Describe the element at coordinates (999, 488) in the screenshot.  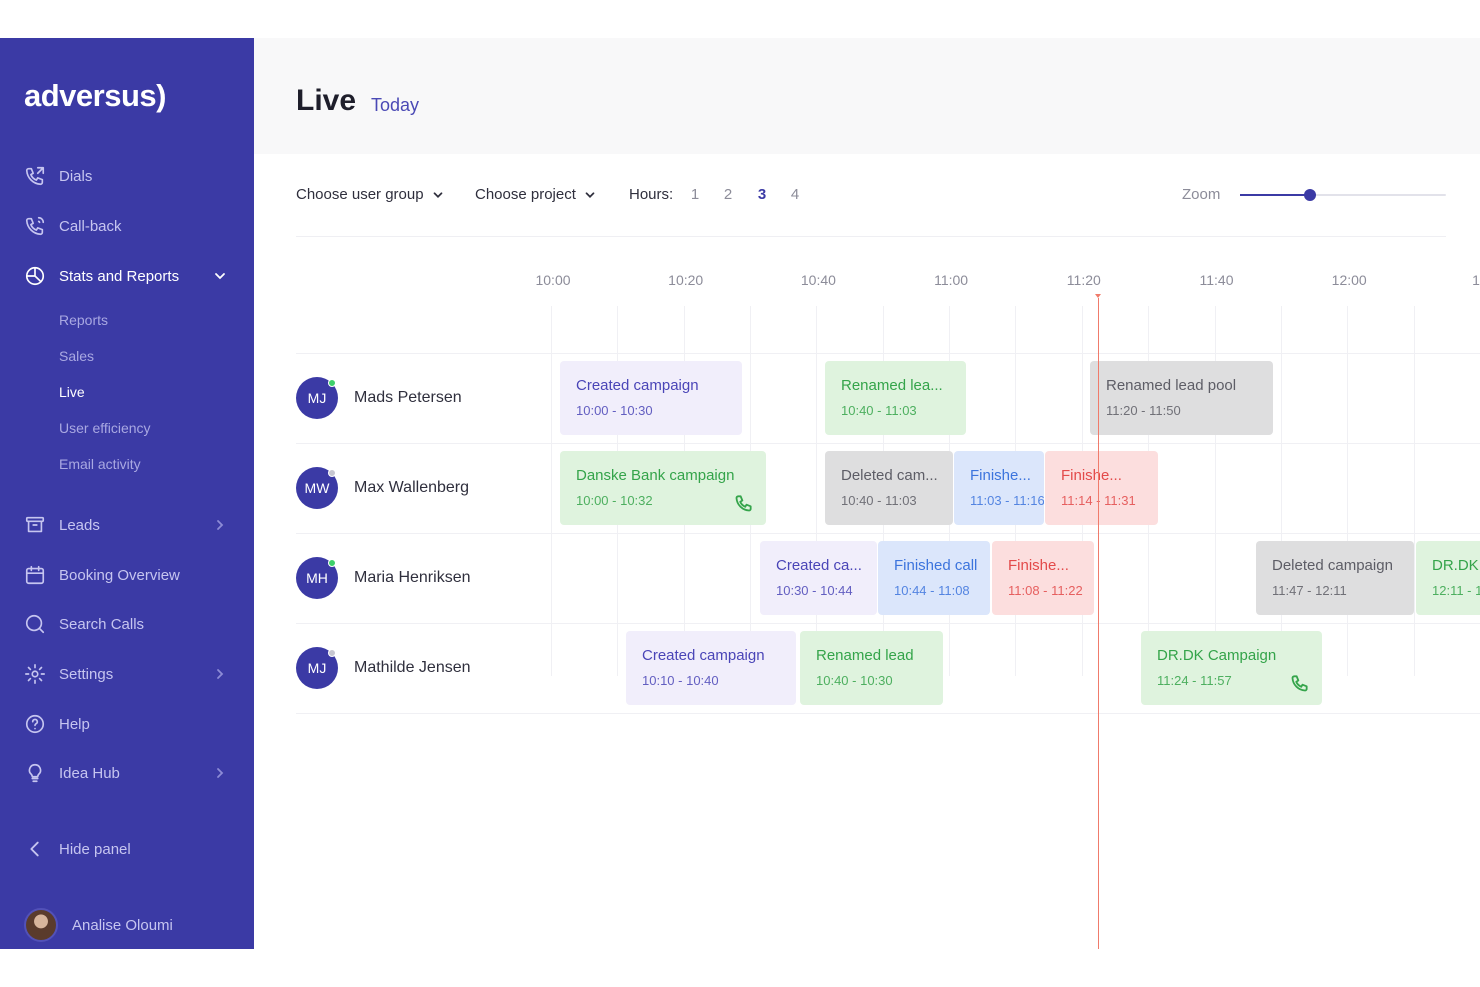
I see `timeline-event: Finishe... 11:03 - 11:16` at that location.